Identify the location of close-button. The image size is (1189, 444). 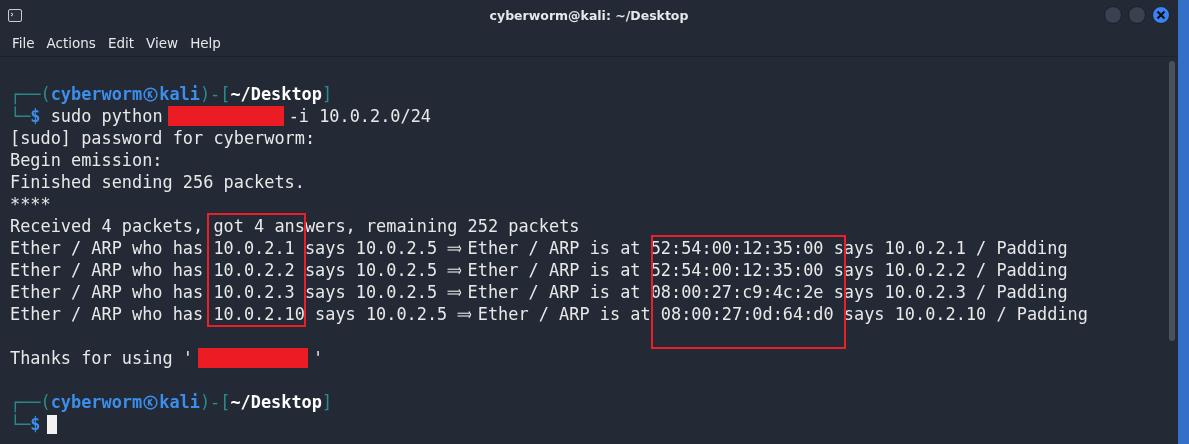
(1161, 15).